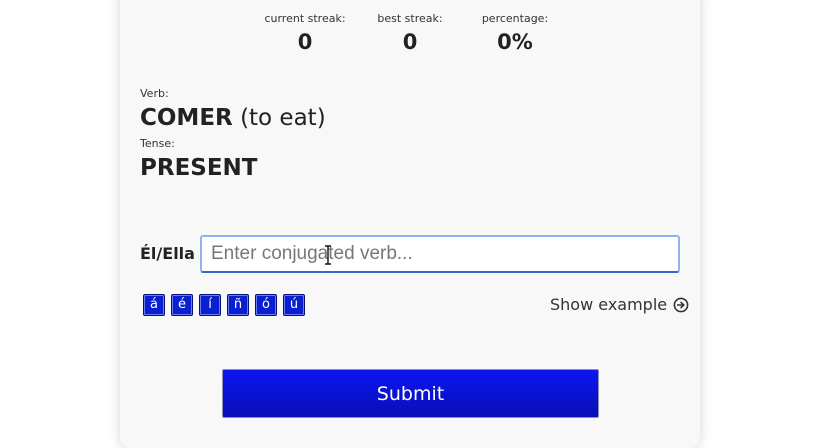 The height and width of the screenshot is (448, 813). Describe the element at coordinates (182, 305) in the screenshot. I see `accent-e-button: é` at that location.